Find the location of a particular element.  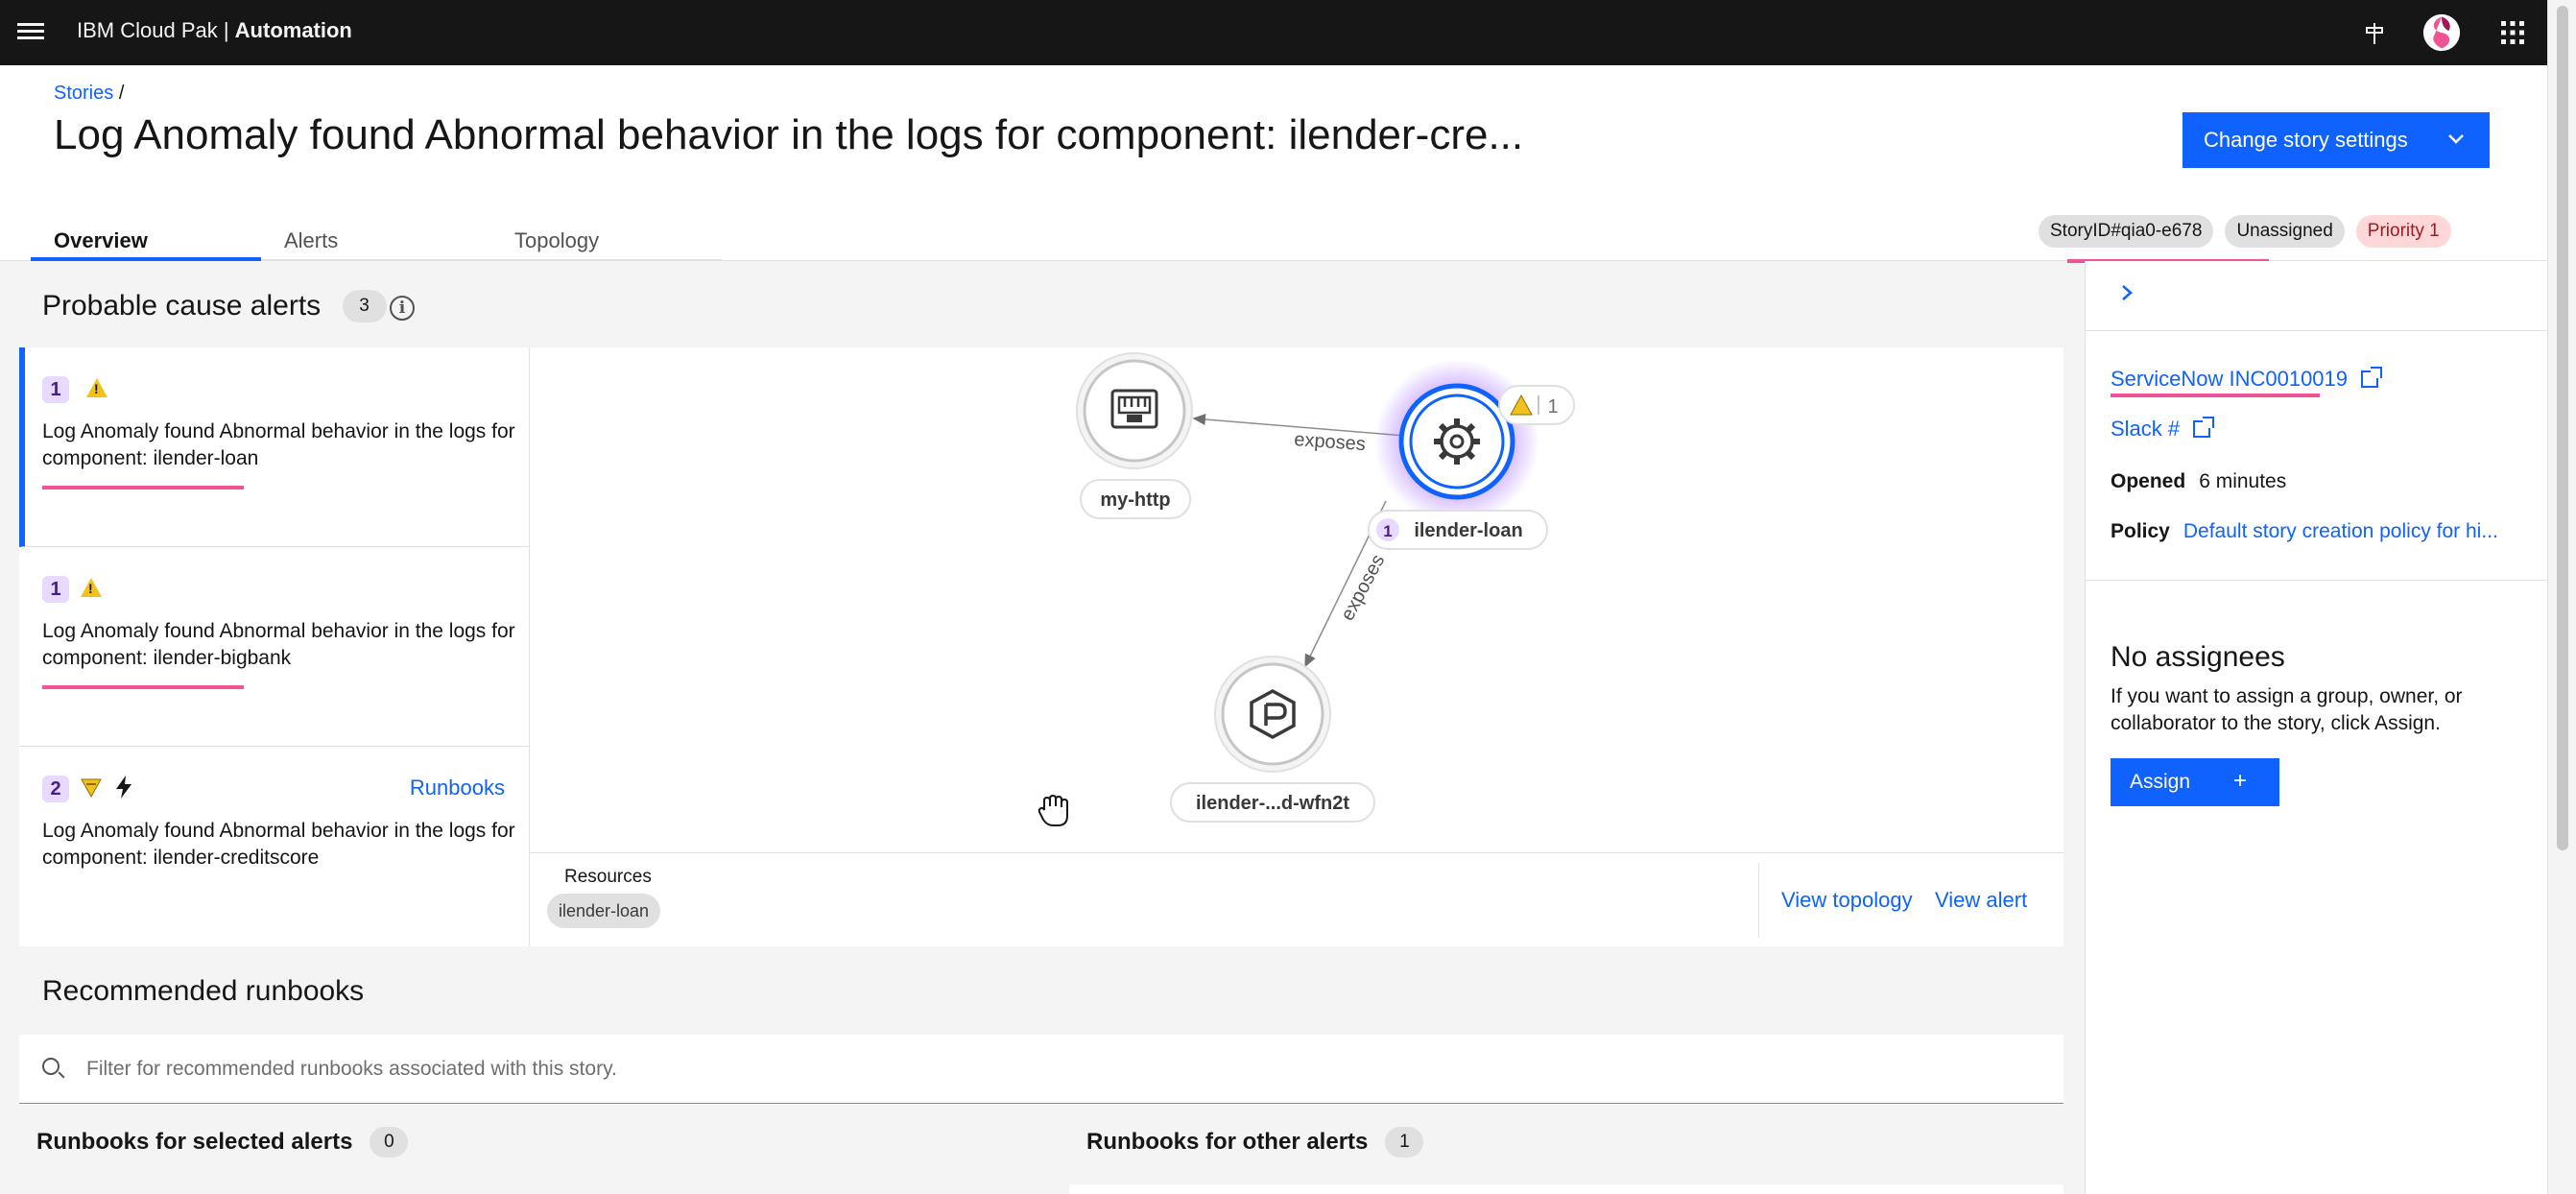

slack-link-label: Slack # is located at coordinates (2146, 429).